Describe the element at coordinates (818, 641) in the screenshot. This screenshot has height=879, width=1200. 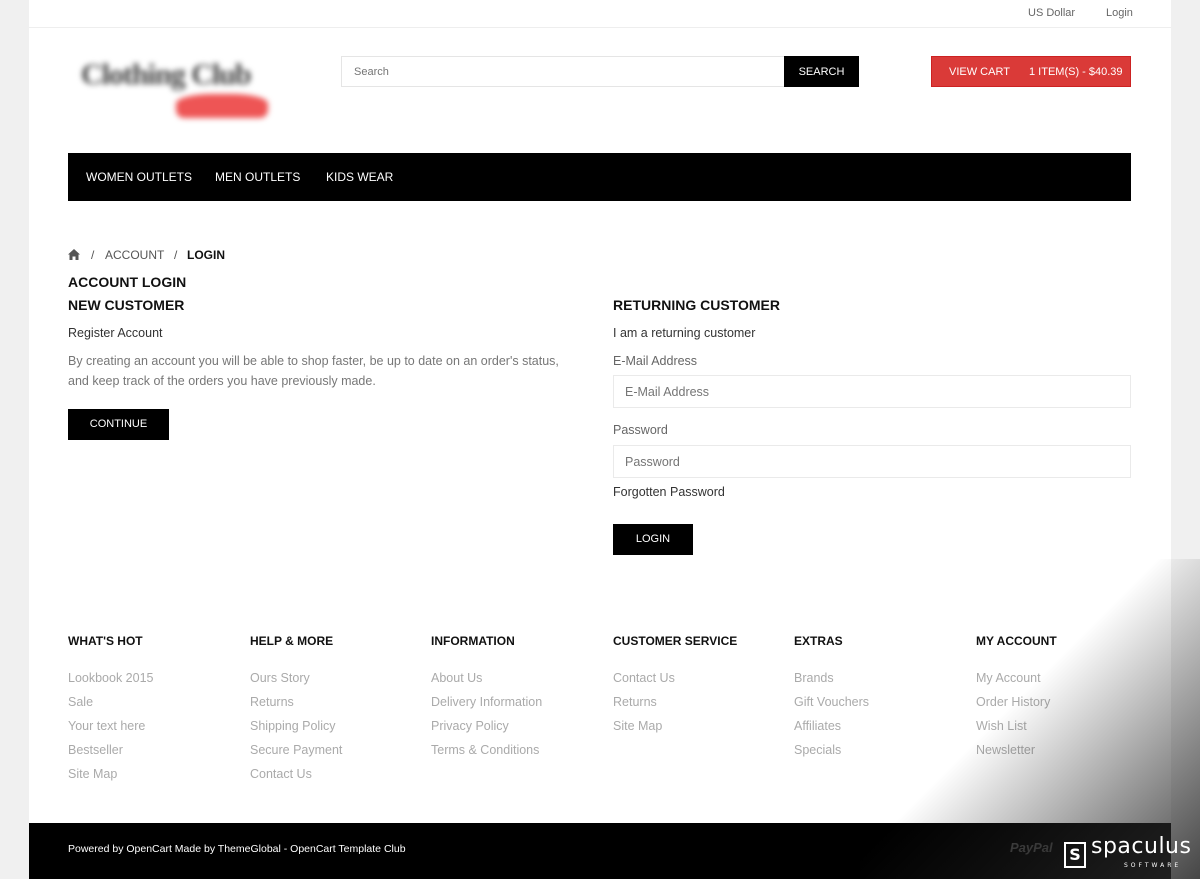
I see `footer-heading: EXTRAS` at that location.